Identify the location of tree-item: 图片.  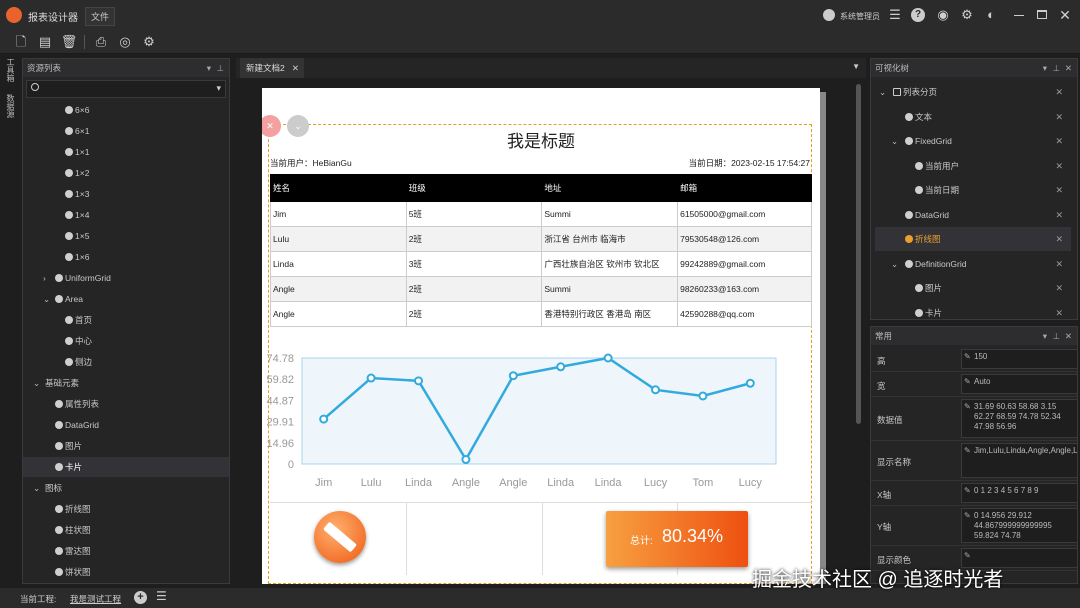
(126, 446).